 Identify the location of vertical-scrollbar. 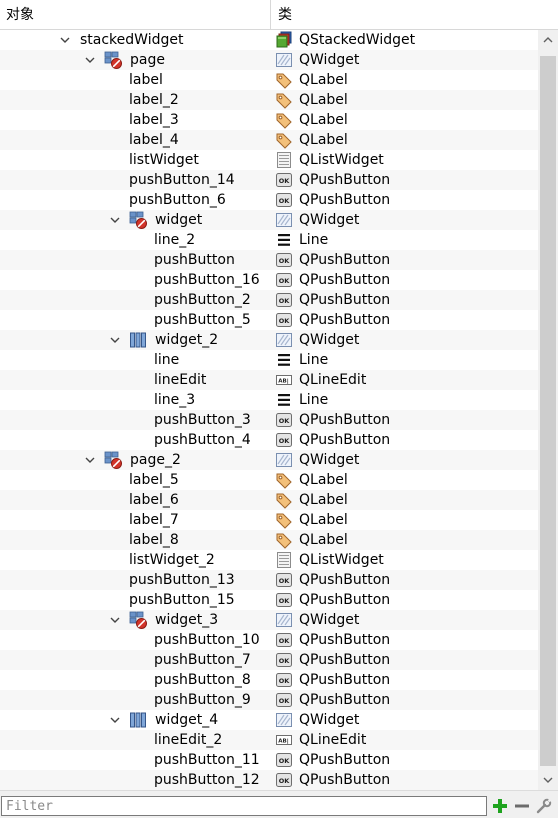
(548, 410).